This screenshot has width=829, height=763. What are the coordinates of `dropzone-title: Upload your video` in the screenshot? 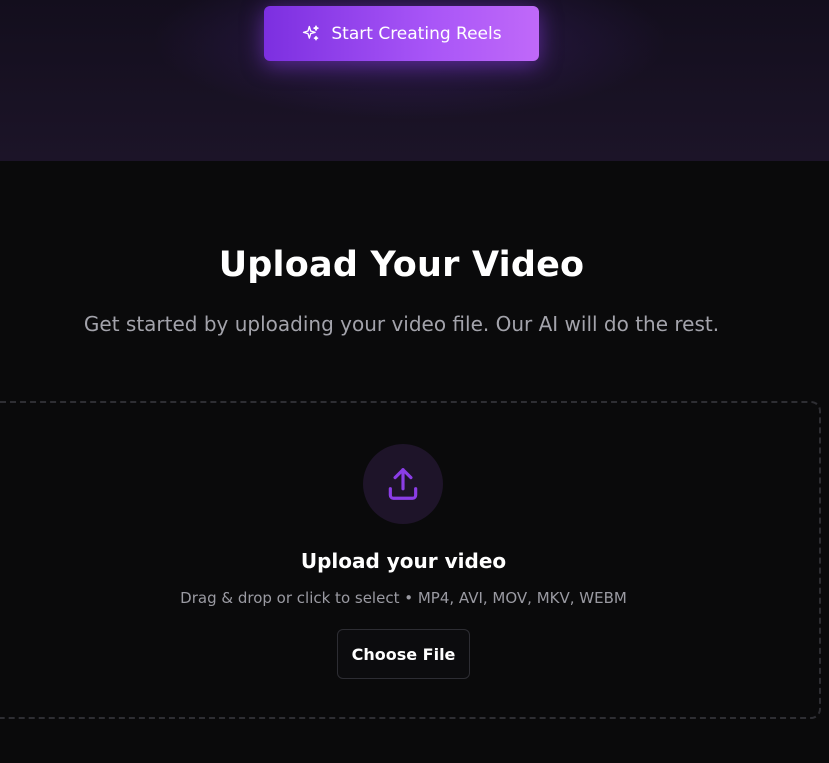 It's located at (403, 561).